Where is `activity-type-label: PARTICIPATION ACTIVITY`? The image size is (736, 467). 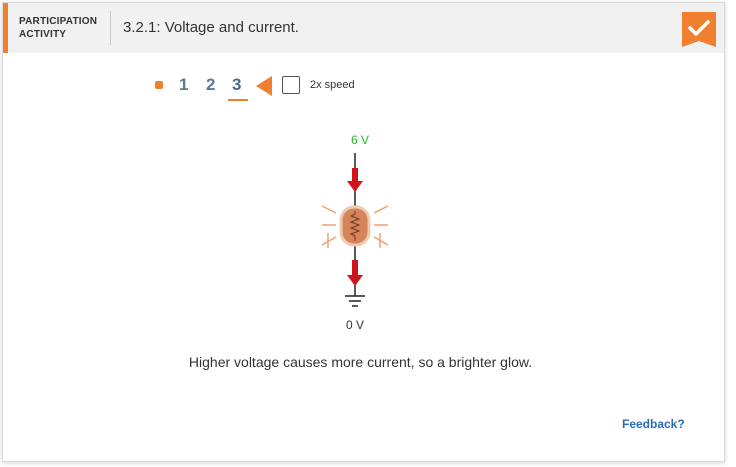
activity-type-label: PARTICIPATION ACTIVITY is located at coordinates (62, 28).